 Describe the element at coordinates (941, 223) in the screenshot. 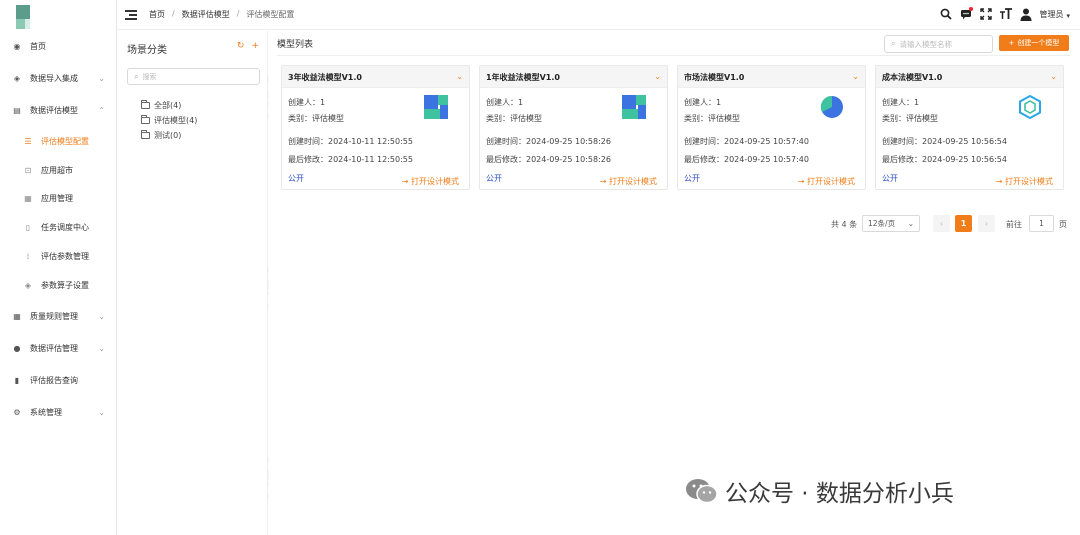

I see `prev-page-button: ‹` at that location.